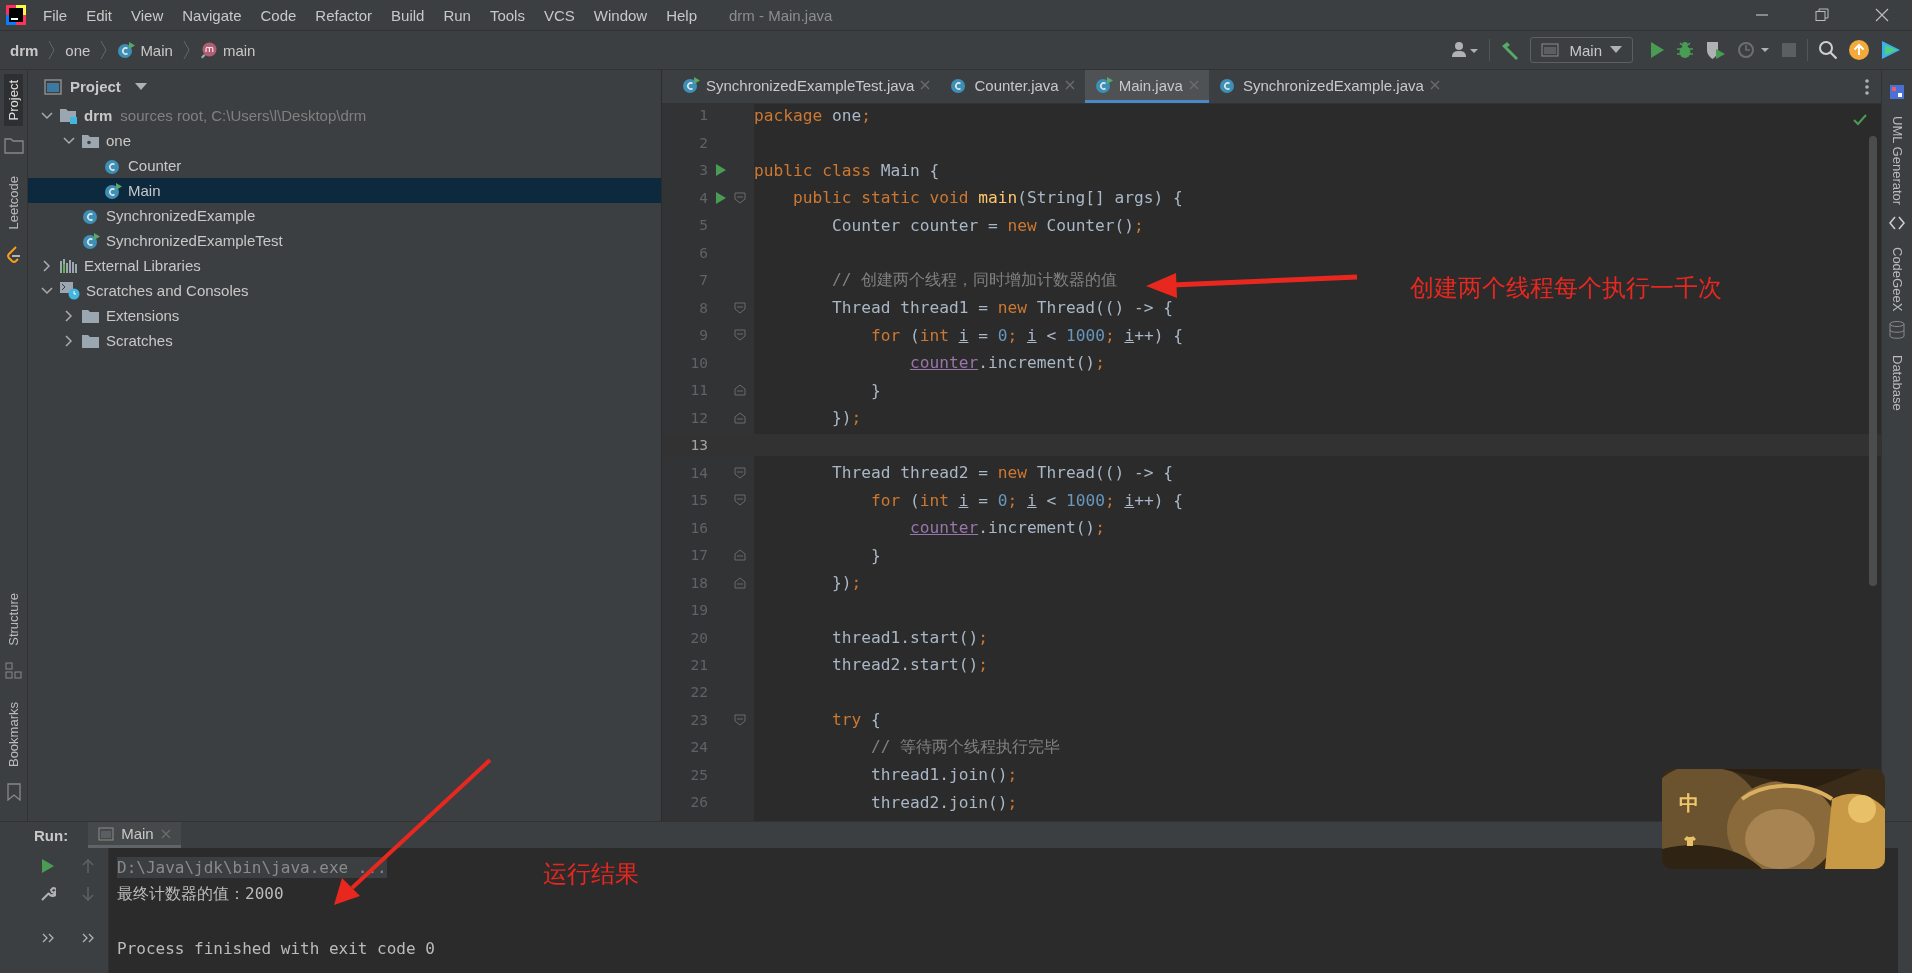 The image size is (1912, 973). Describe the element at coordinates (1146, 86) in the screenshot. I see `editor-tab: Main.java` at that location.